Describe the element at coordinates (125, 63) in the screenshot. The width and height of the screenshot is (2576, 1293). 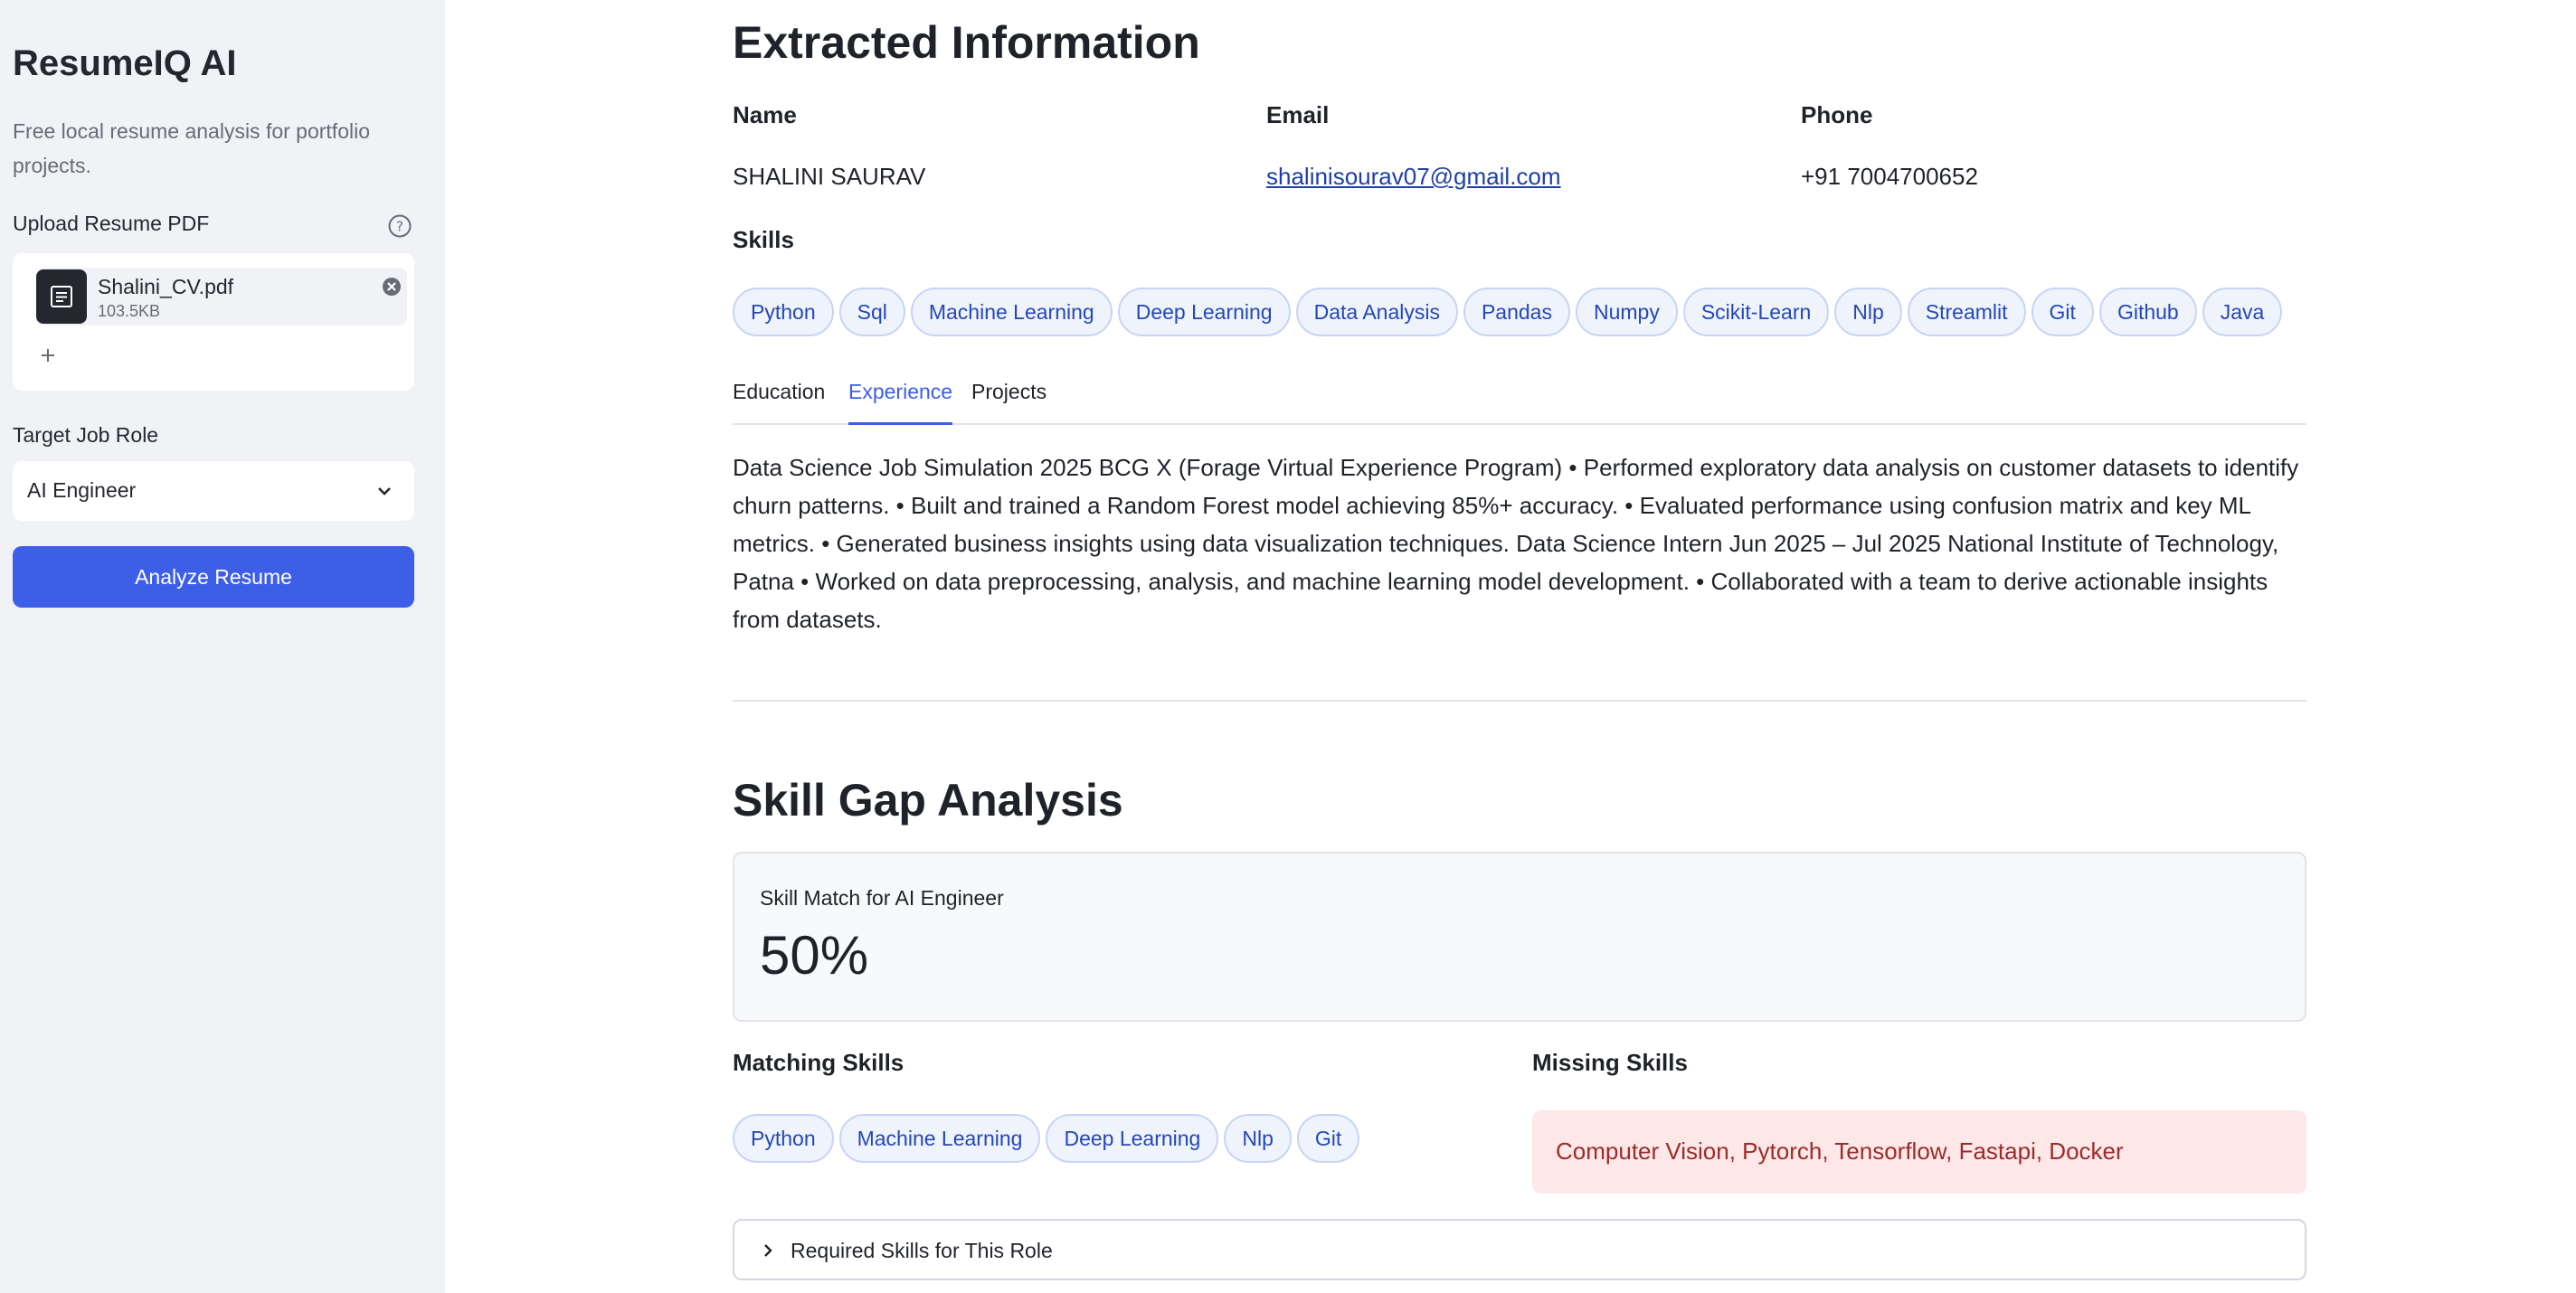
I see `app-title: ResumeIQ AI` at that location.